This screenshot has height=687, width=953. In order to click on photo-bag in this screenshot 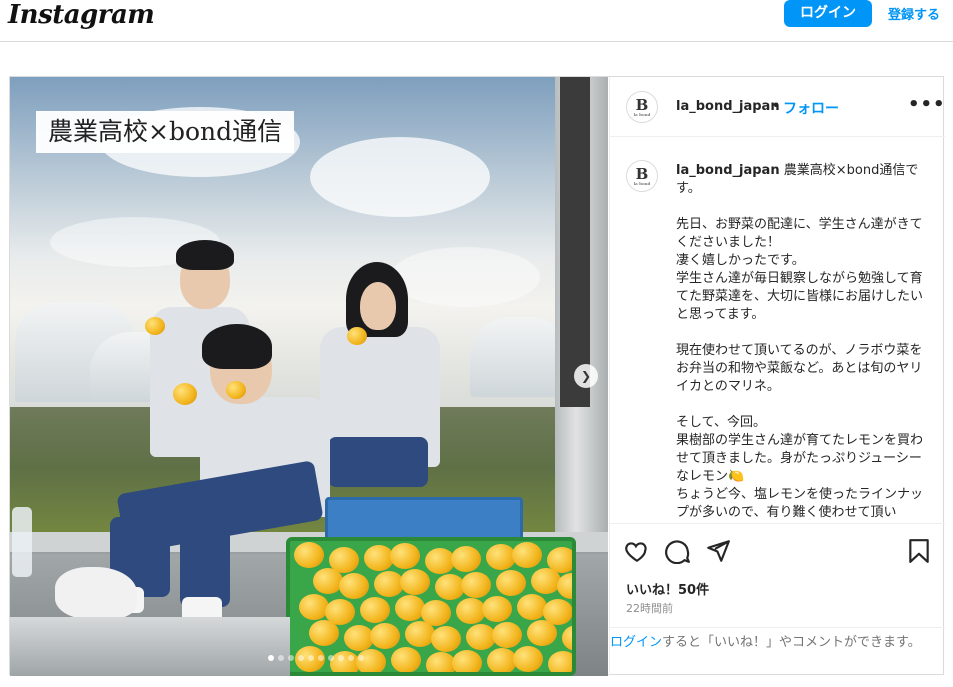, I will do `click(96, 593)`.